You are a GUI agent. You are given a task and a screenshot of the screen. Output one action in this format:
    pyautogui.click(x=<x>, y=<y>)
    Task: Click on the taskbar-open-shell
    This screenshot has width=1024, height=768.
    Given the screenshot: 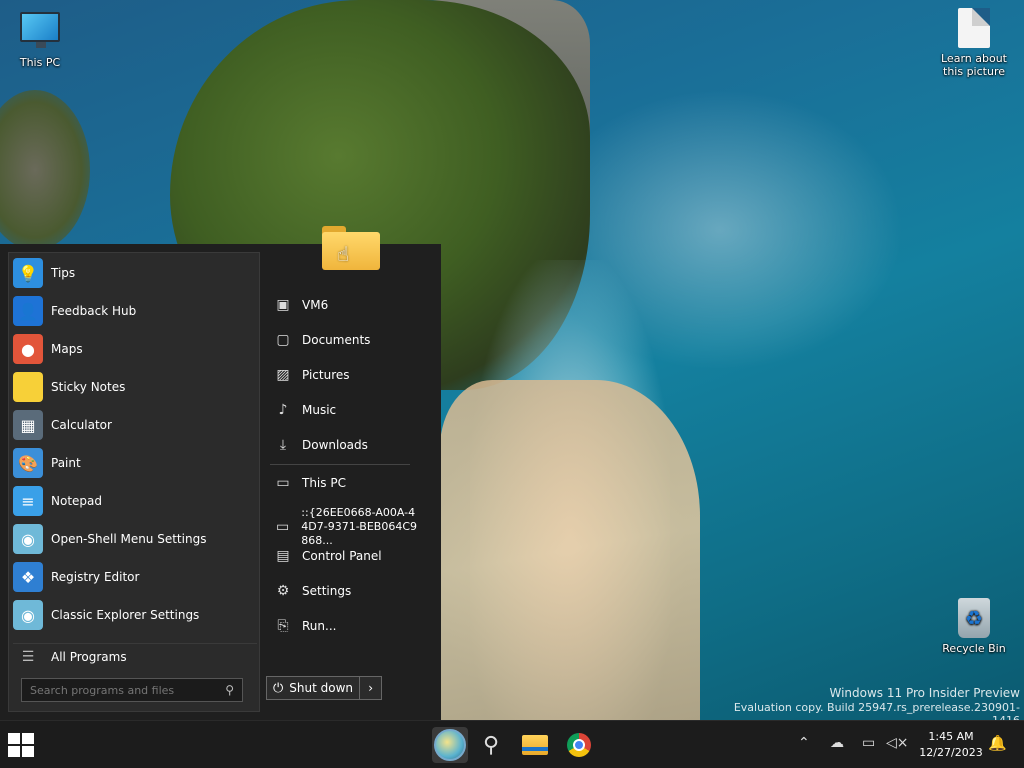 What is the action you would take?
    pyautogui.click(x=450, y=745)
    